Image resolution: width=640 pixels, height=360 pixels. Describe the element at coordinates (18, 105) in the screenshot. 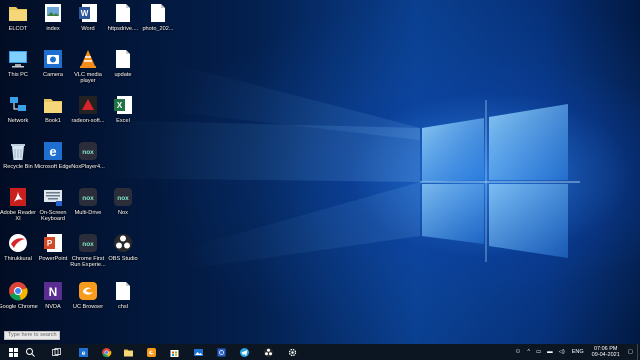

I see `network-icon` at that location.